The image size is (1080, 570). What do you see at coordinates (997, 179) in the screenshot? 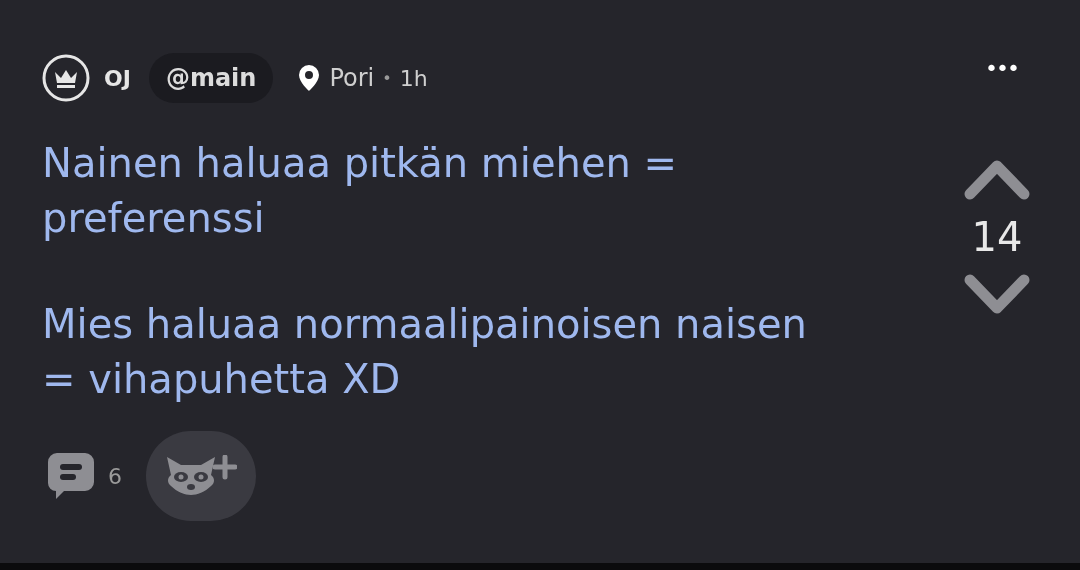
I see `upvote-icon` at bounding box center [997, 179].